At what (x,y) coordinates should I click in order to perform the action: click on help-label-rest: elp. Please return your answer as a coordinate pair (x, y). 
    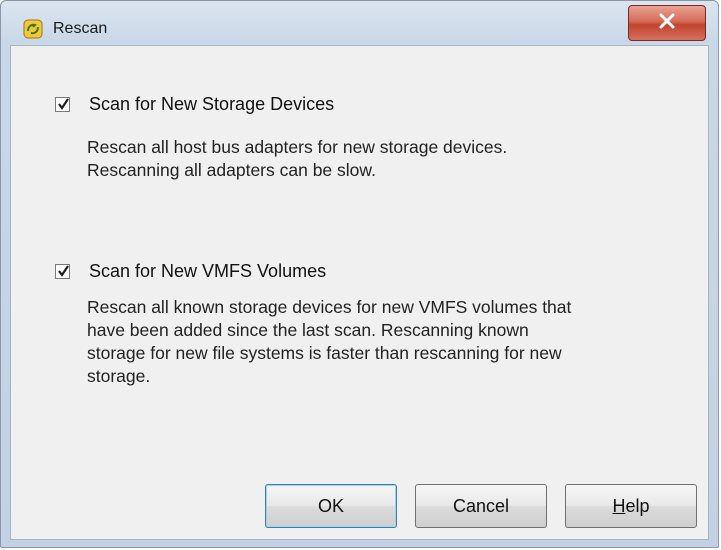
    Looking at the image, I should click on (637, 505).